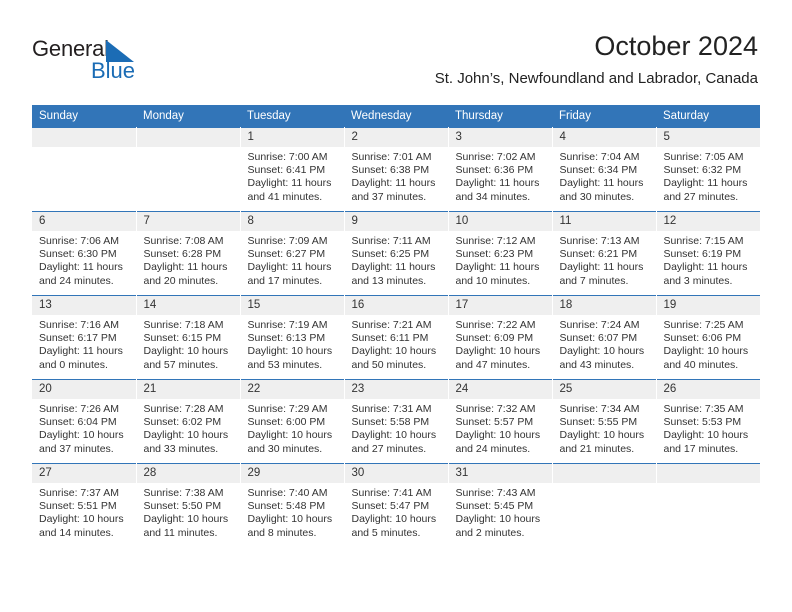 This screenshot has height=612, width=792. Describe the element at coordinates (287, 409) in the screenshot. I see `sunrise-text: Sunrise: 7:29 AM` at that location.